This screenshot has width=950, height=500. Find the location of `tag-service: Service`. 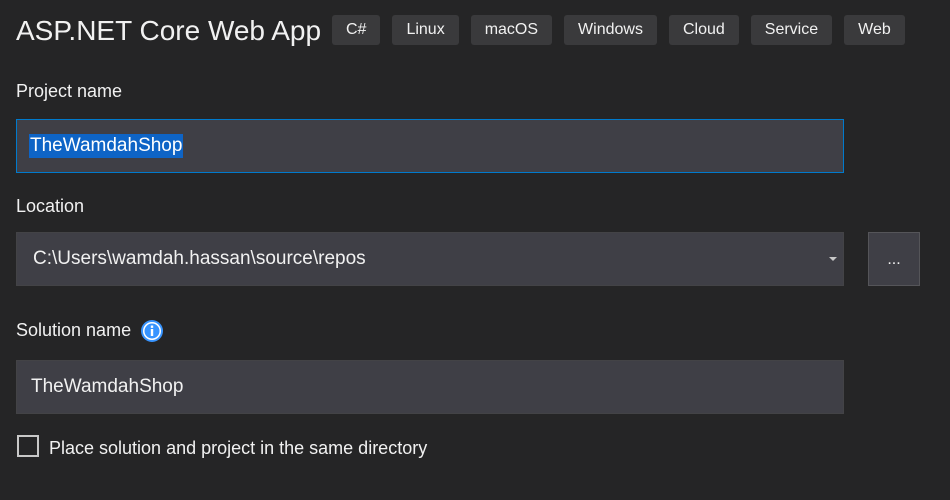

tag-service: Service is located at coordinates (791, 30).